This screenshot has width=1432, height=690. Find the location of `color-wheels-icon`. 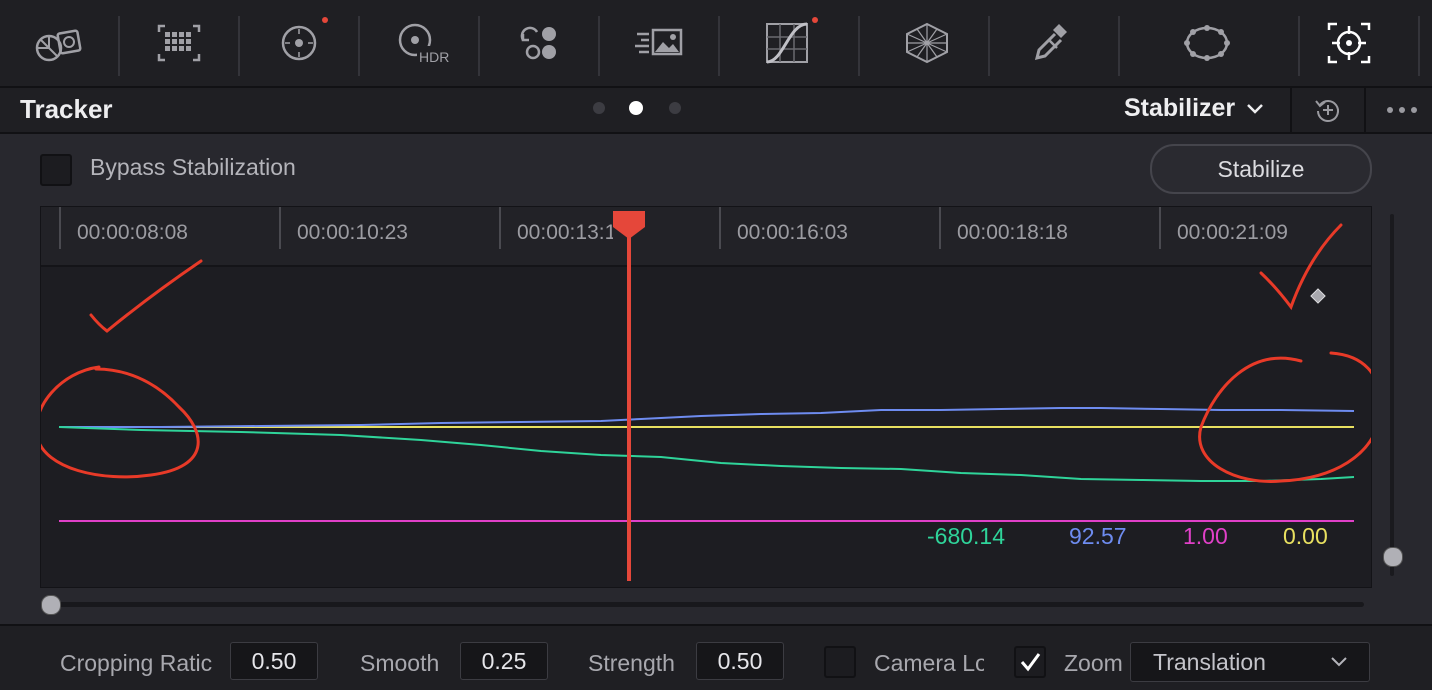

color-wheels-icon is located at coordinates (299, 43).